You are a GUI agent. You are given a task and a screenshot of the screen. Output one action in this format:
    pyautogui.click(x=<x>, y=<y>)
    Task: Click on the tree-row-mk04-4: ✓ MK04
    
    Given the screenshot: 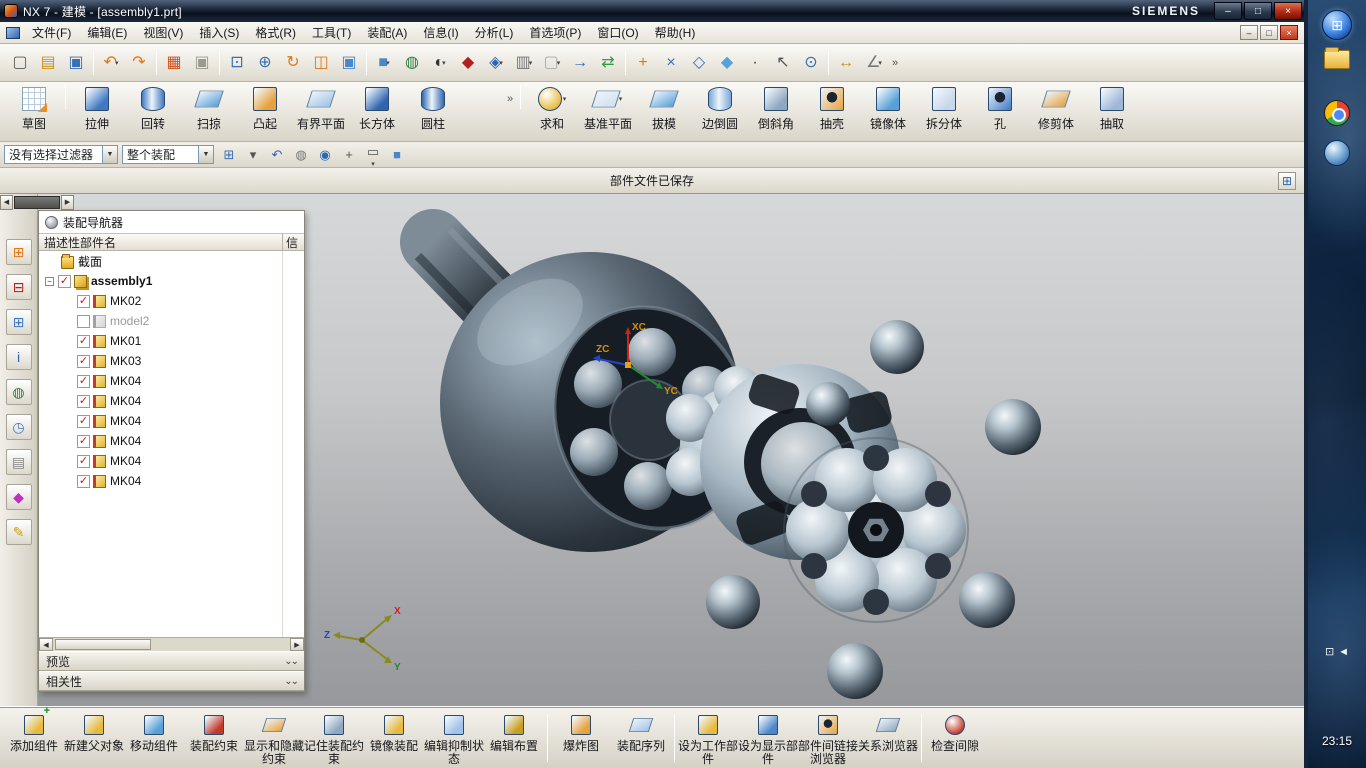 What is the action you would take?
    pyautogui.click(x=171, y=441)
    